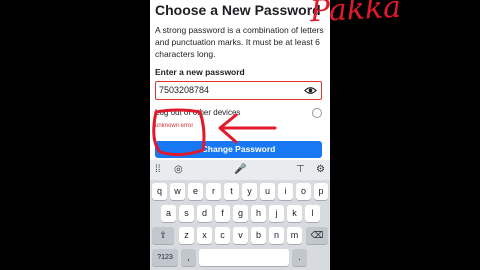 The height and width of the screenshot is (270, 480). I want to click on period-key: ., so click(299, 257).